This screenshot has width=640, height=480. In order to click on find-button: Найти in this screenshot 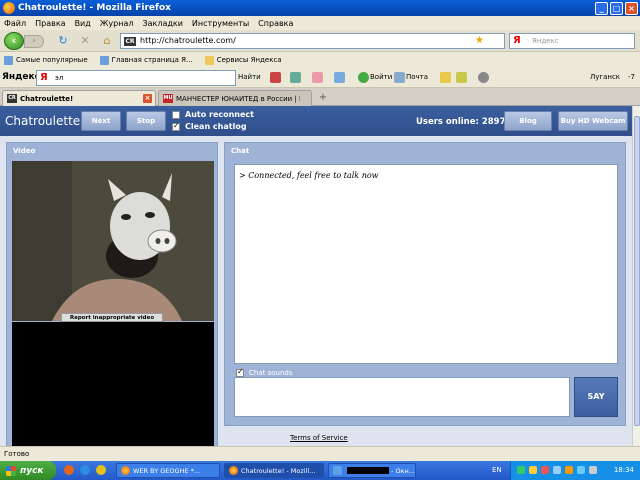, I will do `click(249, 77)`.